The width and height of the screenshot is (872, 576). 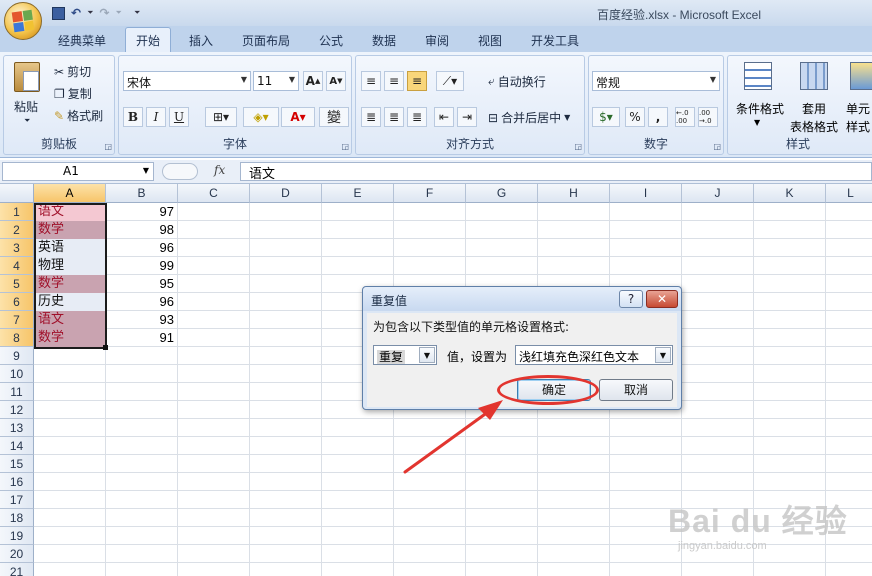 I want to click on font-size-combo: 11 ▼, so click(x=276, y=81).